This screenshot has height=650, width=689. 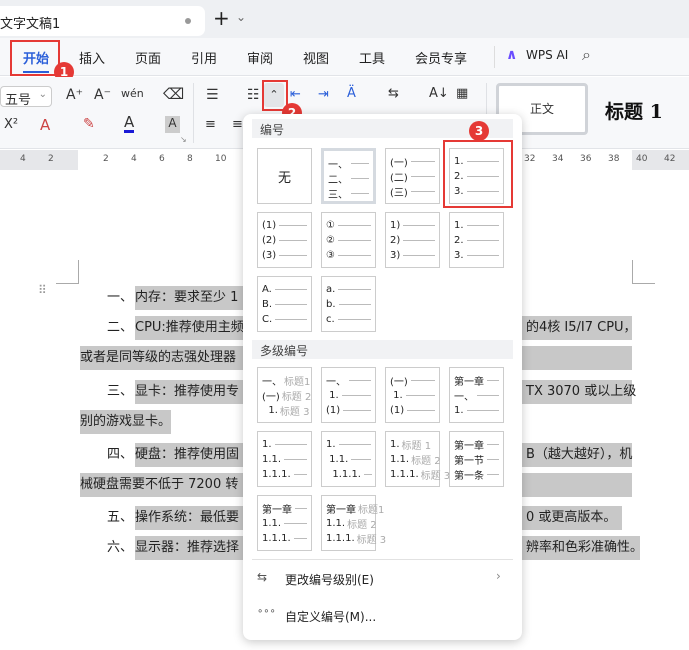 What do you see at coordinates (439, 93) in the screenshot?
I see `sort-icon: A↓` at bounding box center [439, 93].